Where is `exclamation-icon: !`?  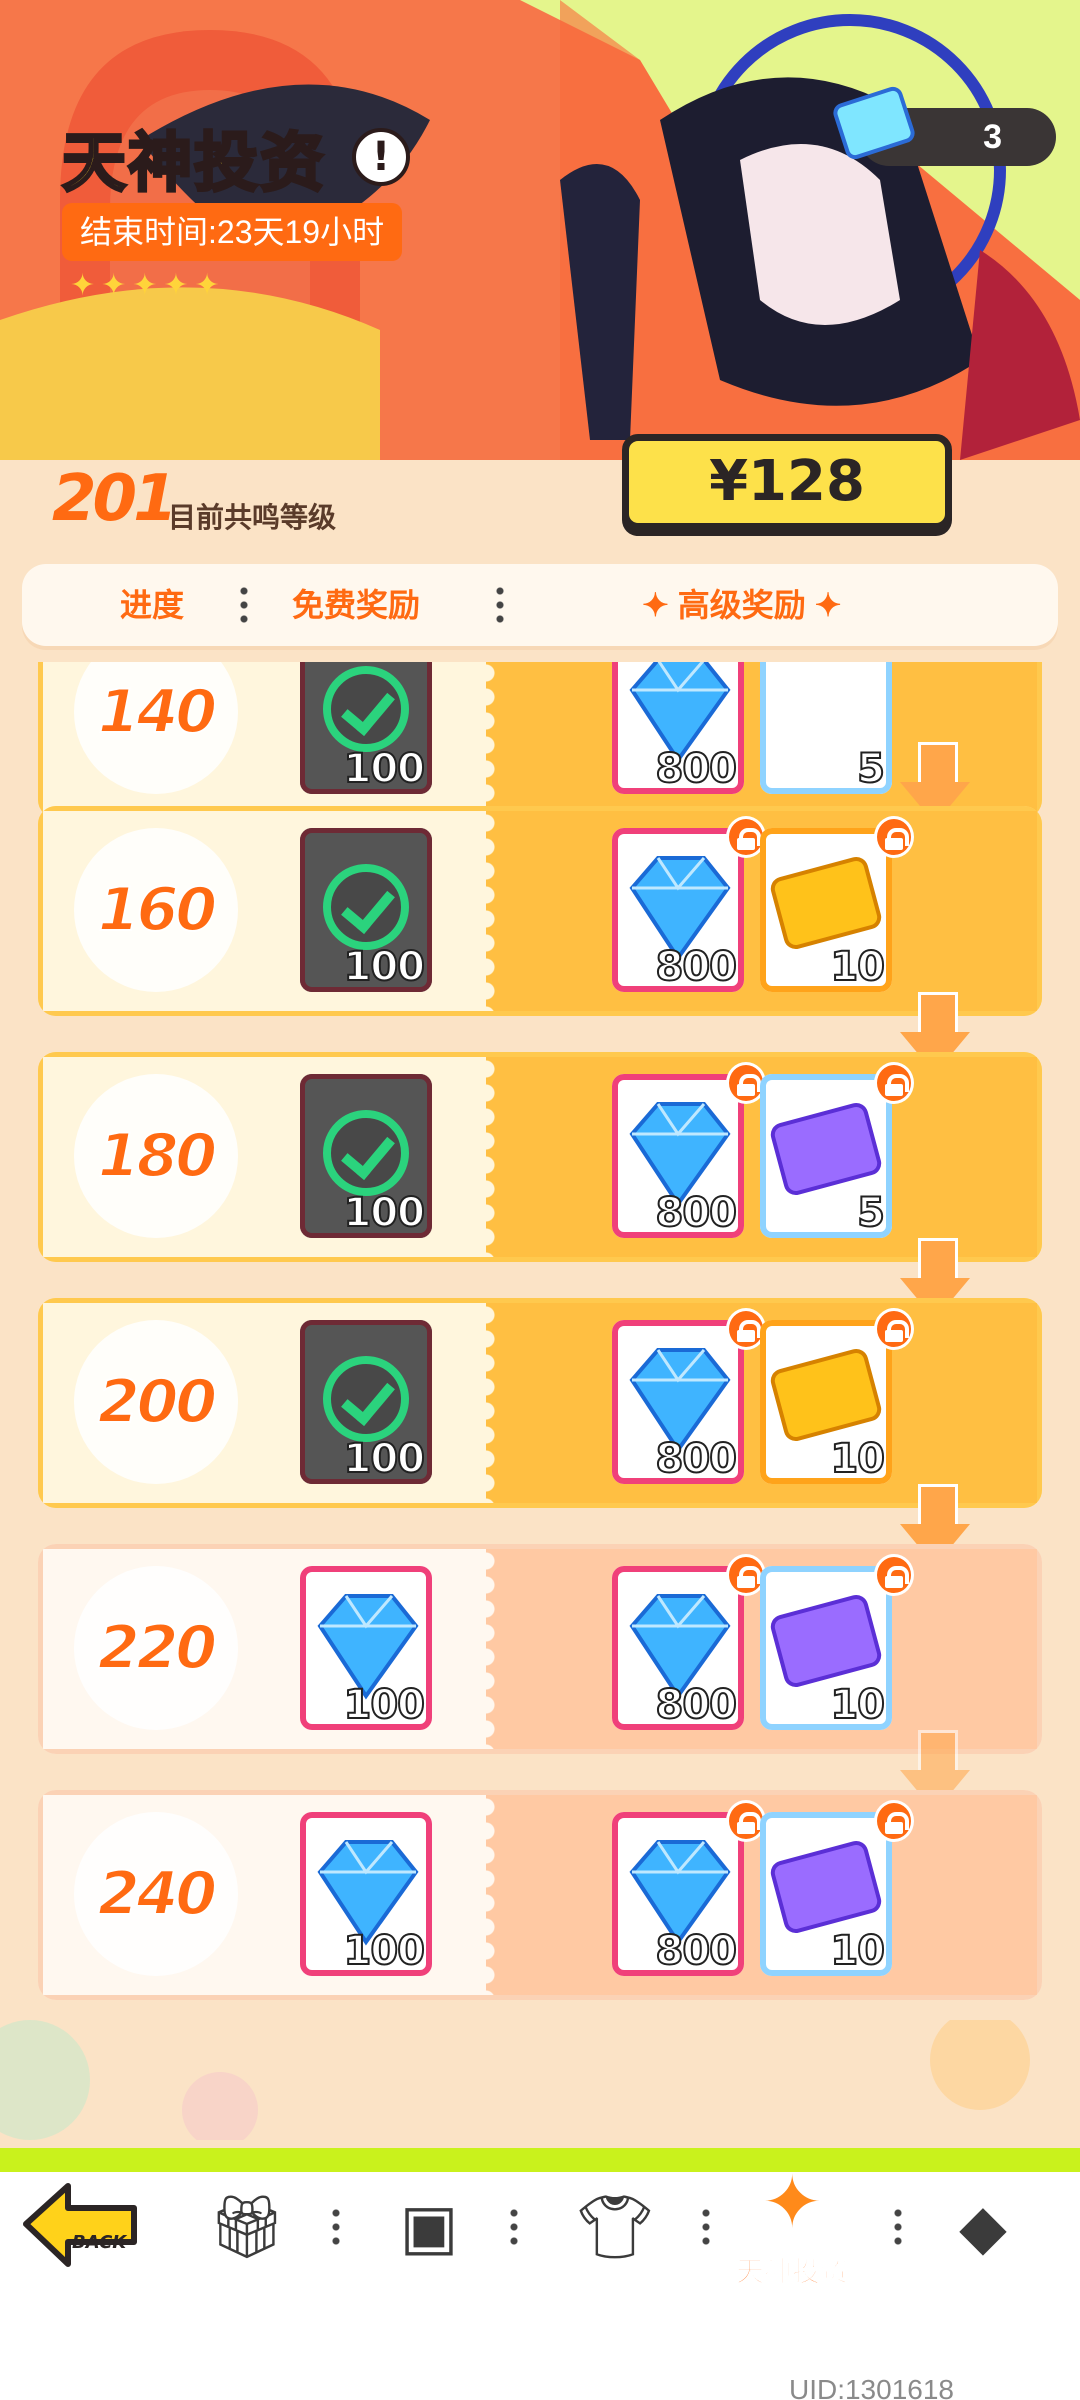
exclamation-icon: ! is located at coordinates (381, 157).